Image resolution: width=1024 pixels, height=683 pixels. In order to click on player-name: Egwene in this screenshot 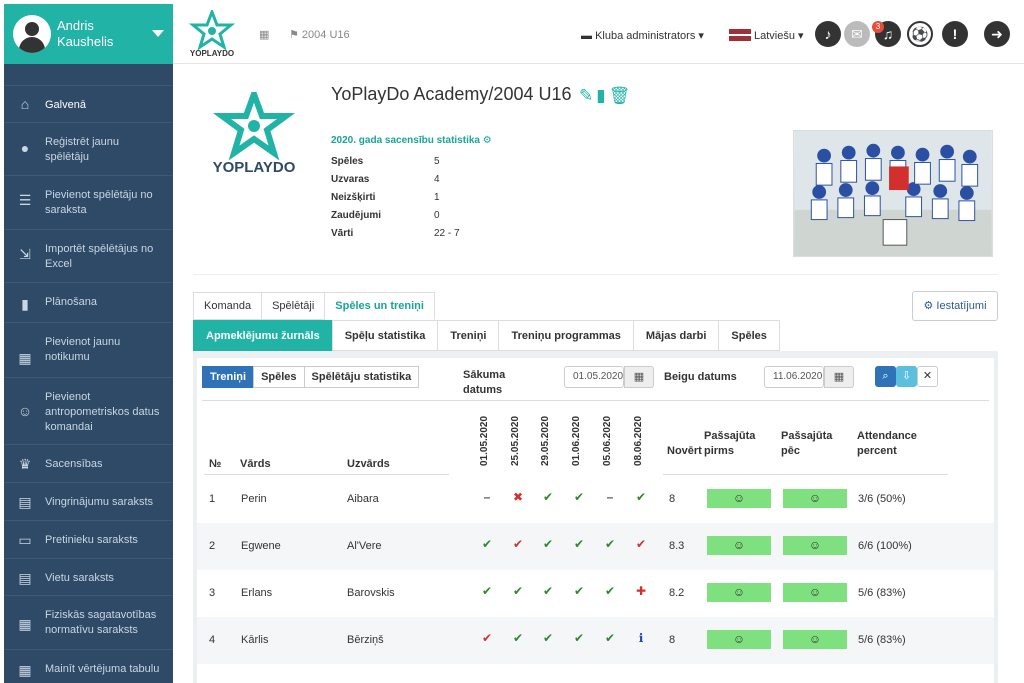, I will do `click(261, 546)`.